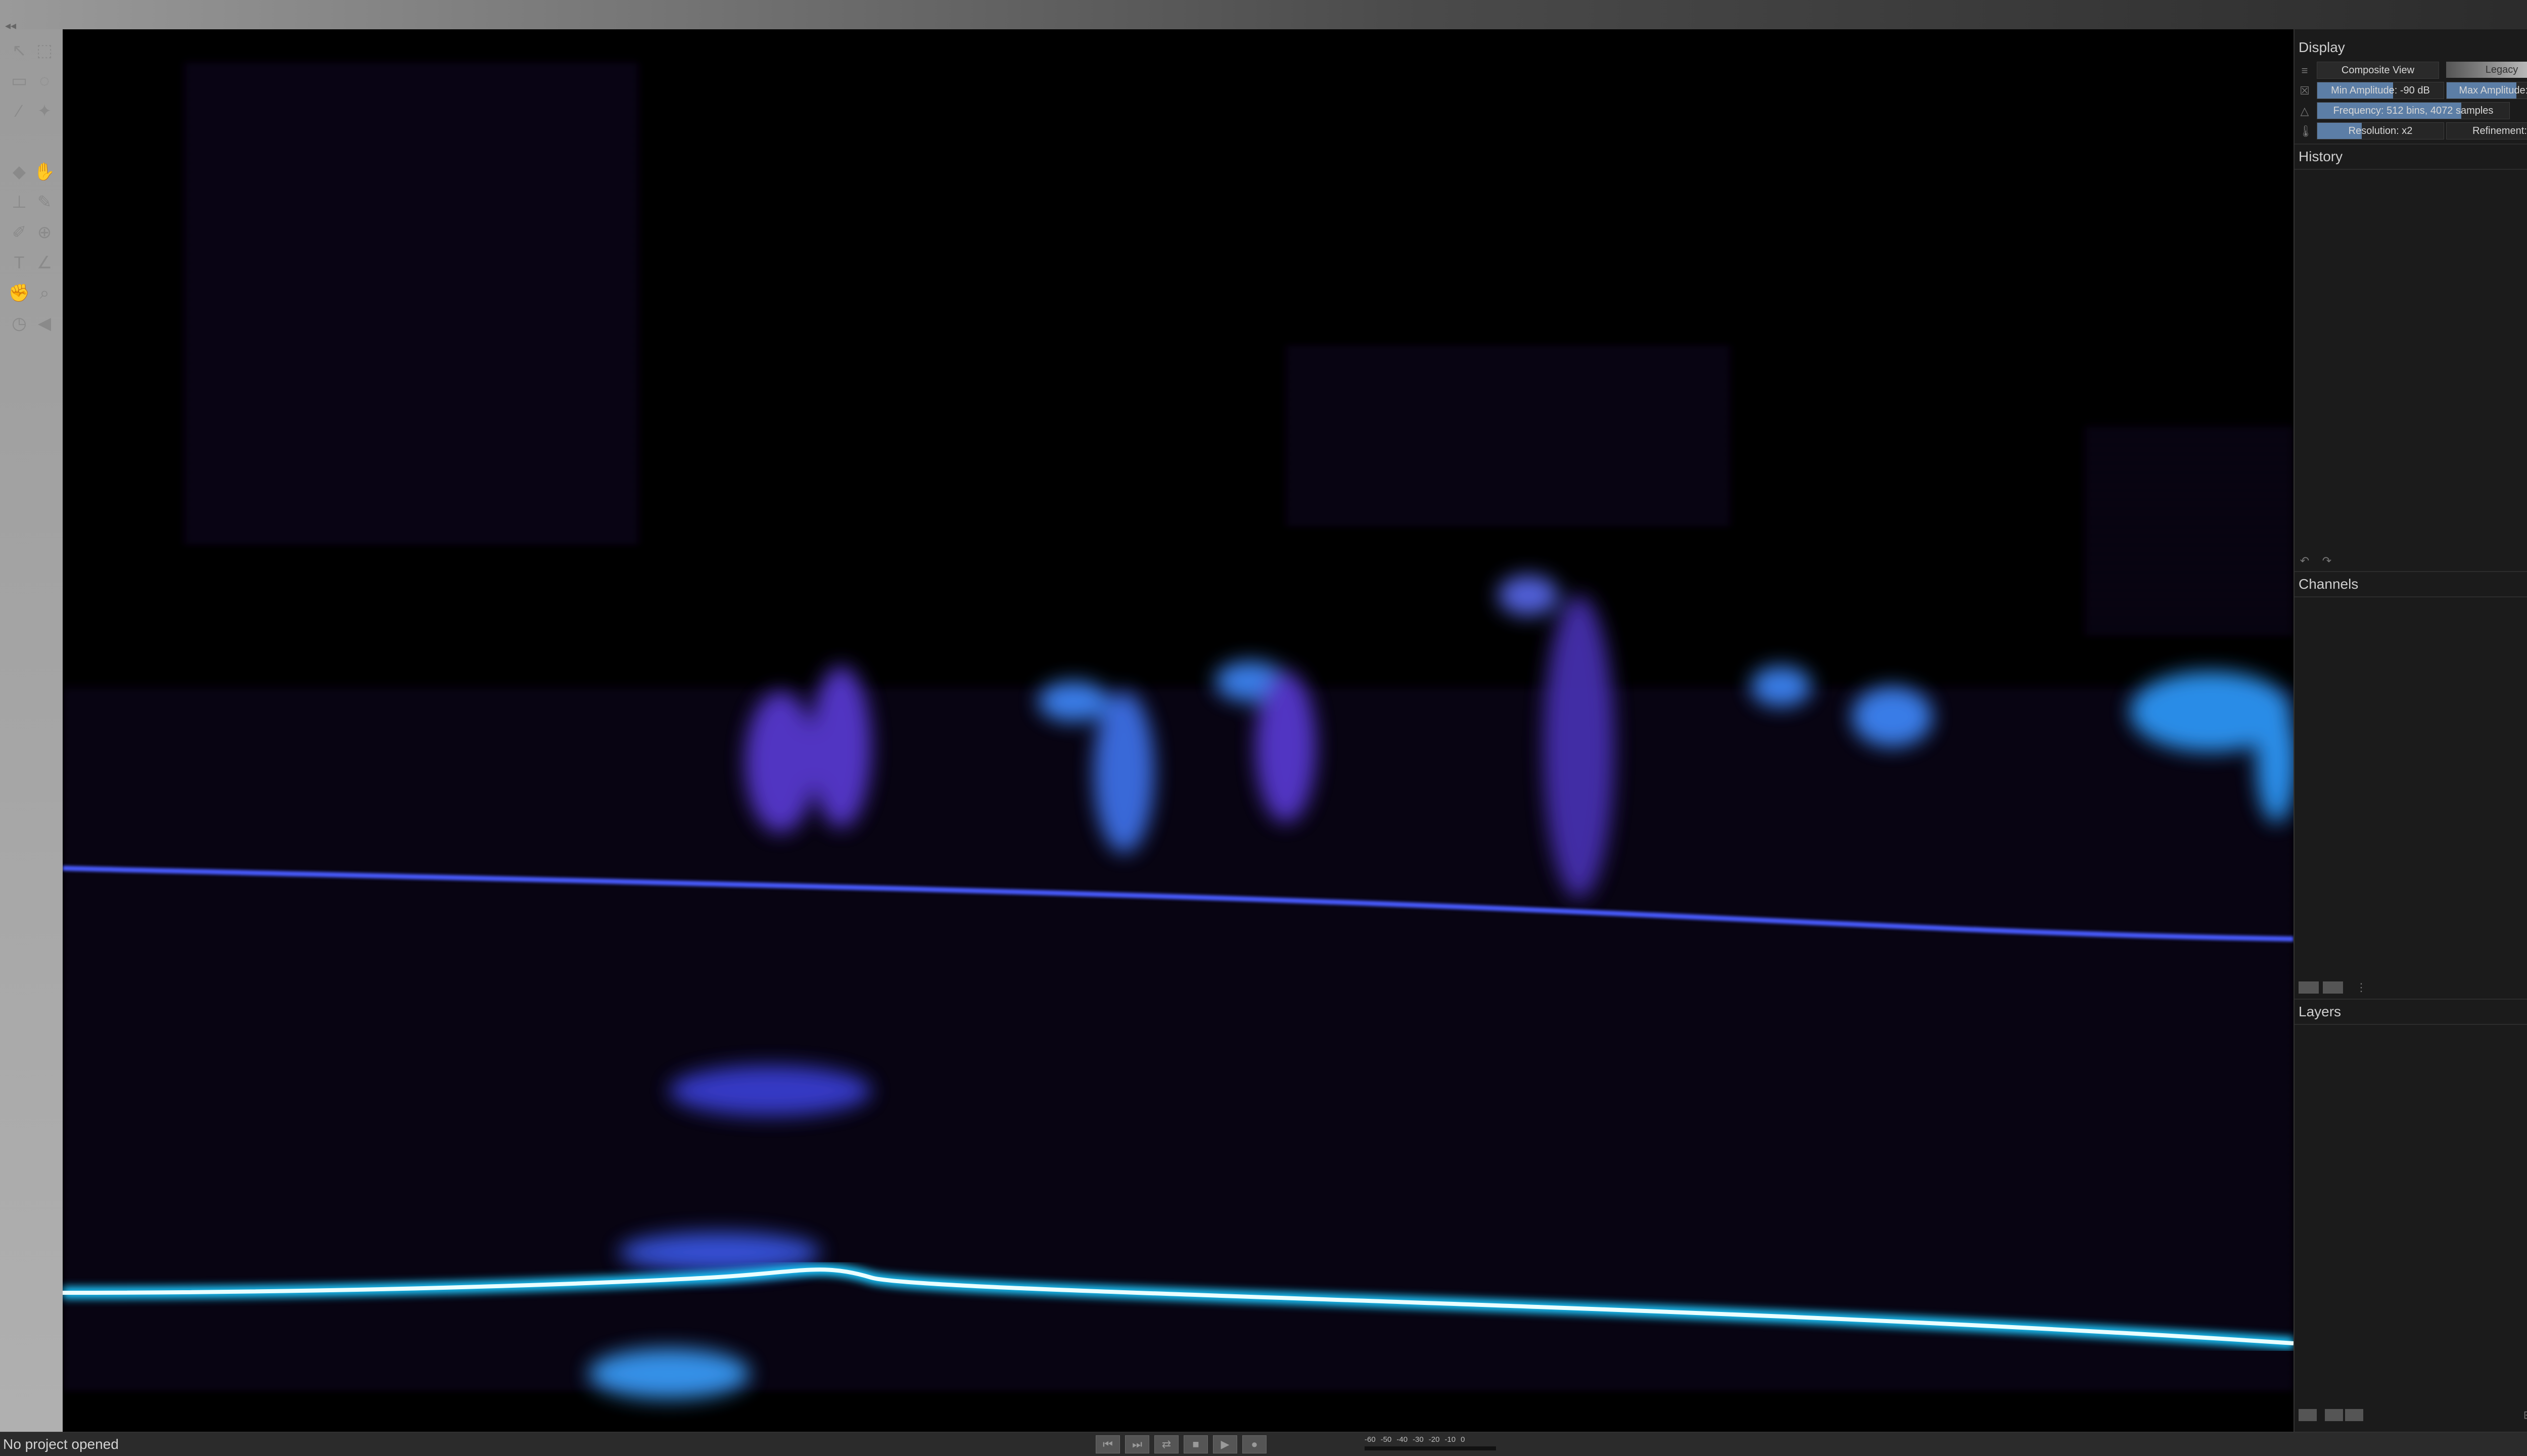 This screenshot has height=1456, width=2527. Describe the element at coordinates (44, 81) in the screenshot. I see `lasso-tool-icon: ◌` at that location.